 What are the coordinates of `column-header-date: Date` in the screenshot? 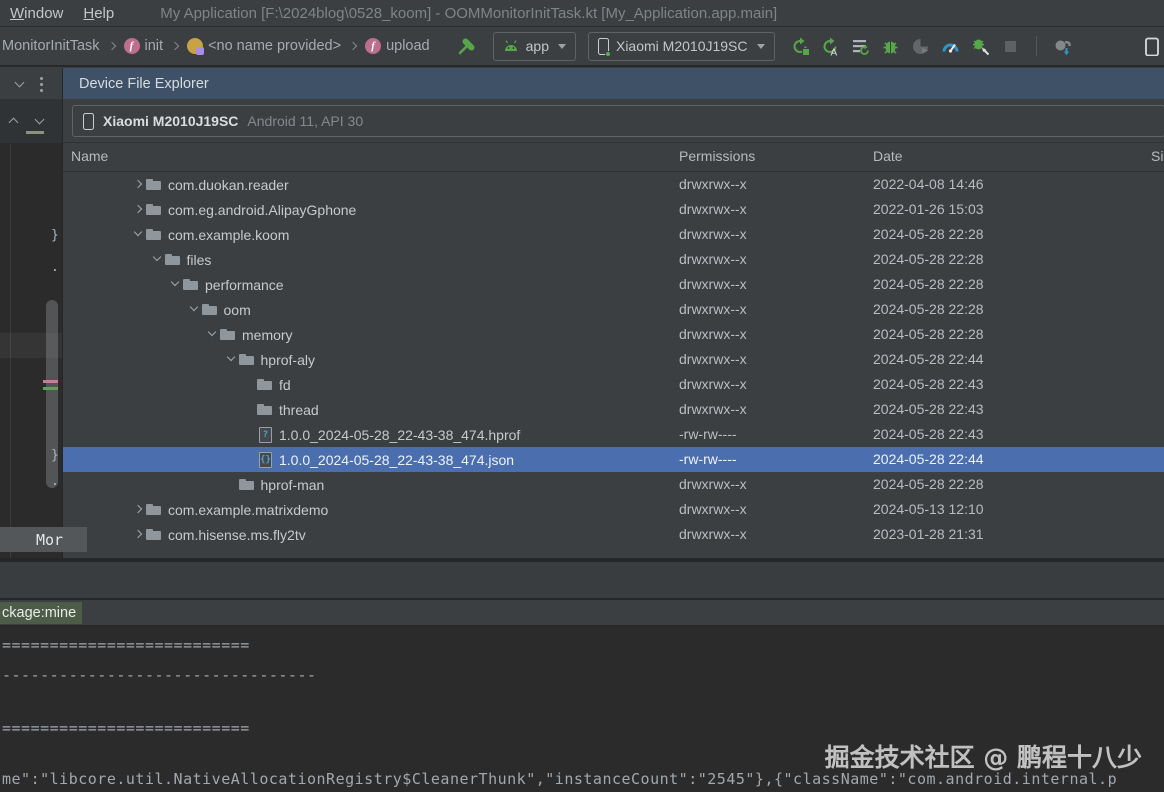 It's located at (888, 156).